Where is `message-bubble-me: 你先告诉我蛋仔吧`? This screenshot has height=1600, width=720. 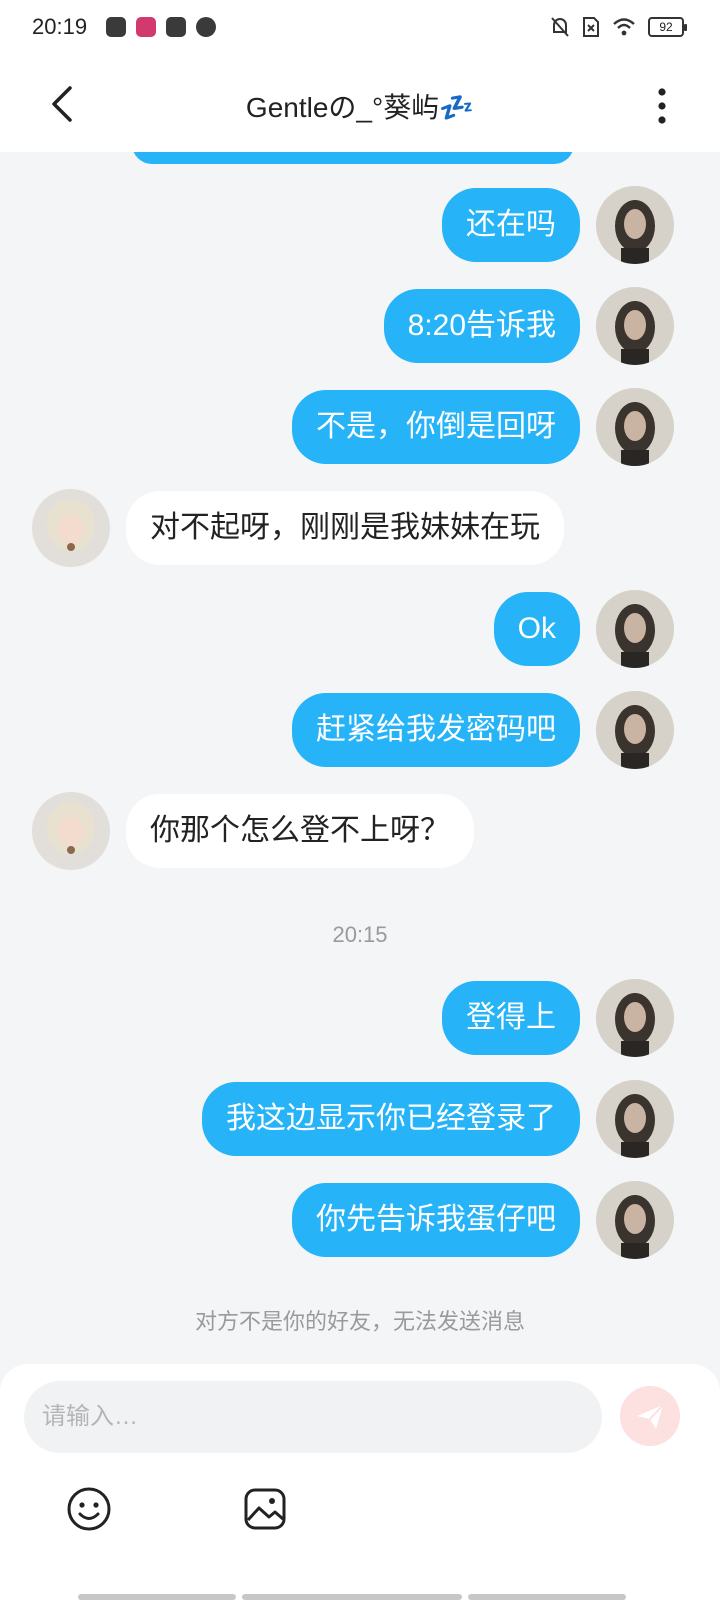 message-bubble-me: 你先告诉我蛋仔吧 is located at coordinates (436, 1220).